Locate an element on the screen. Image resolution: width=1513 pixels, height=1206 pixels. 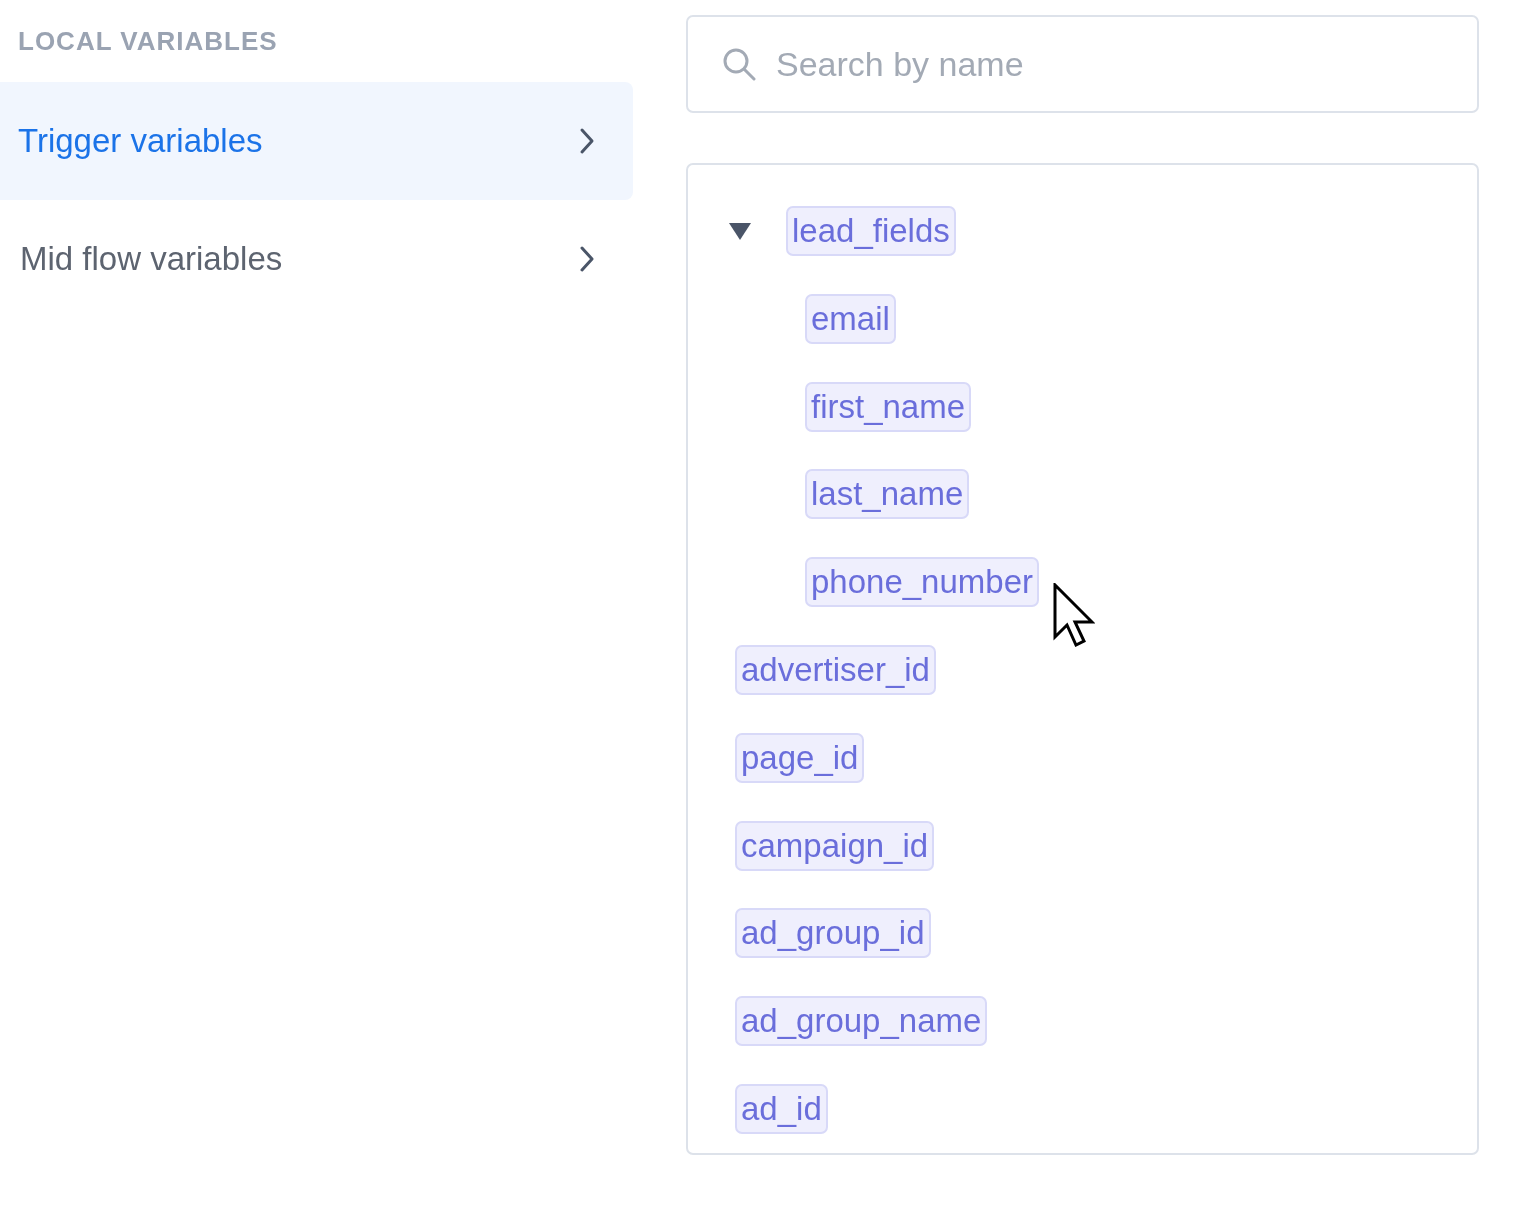
variable-tag: advertiser_id is located at coordinates (835, 669).